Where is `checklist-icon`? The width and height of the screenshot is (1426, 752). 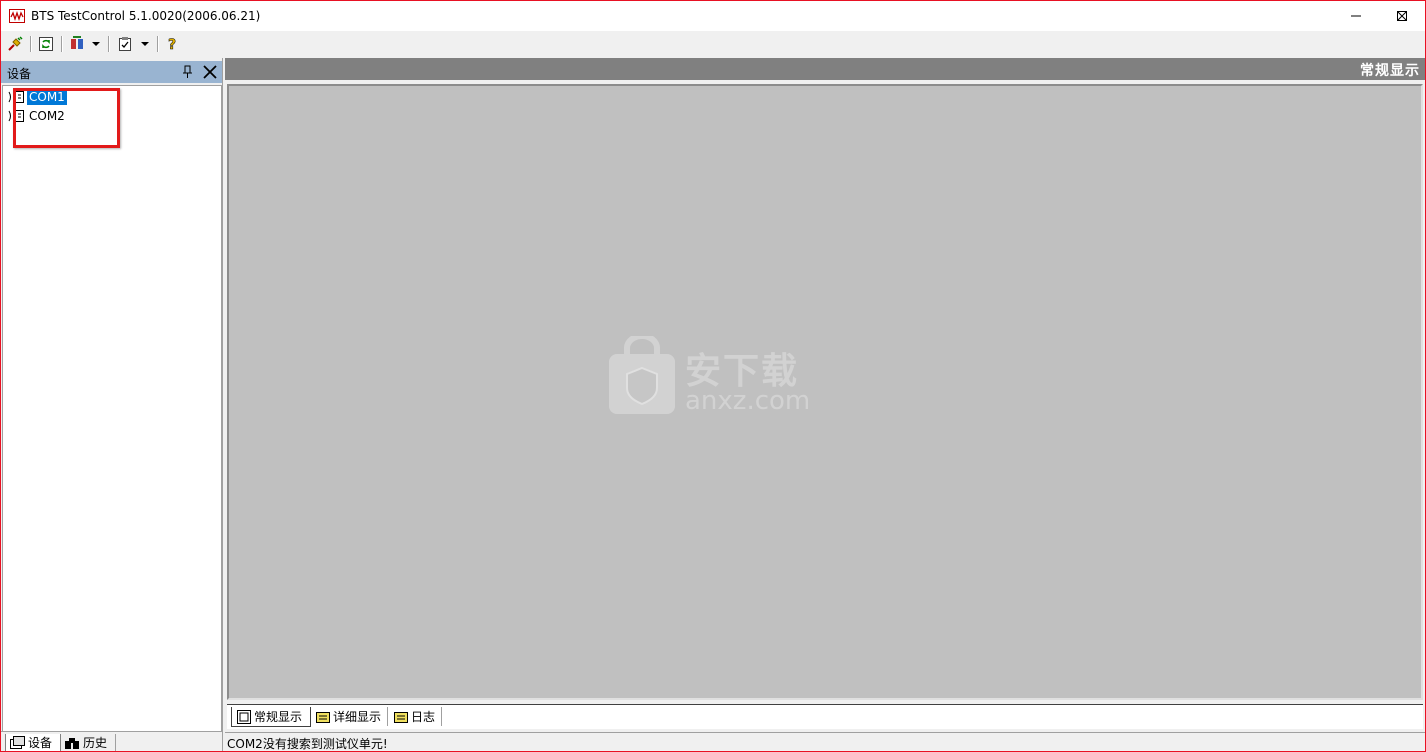
checklist-icon is located at coordinates (125, 44).